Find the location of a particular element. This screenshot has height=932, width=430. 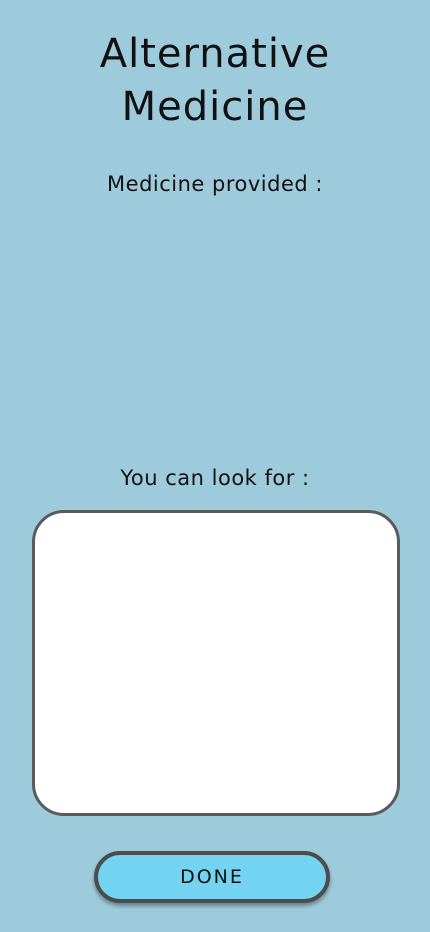

page-title: Alternative Medicine is located at coordinates (215, 80).